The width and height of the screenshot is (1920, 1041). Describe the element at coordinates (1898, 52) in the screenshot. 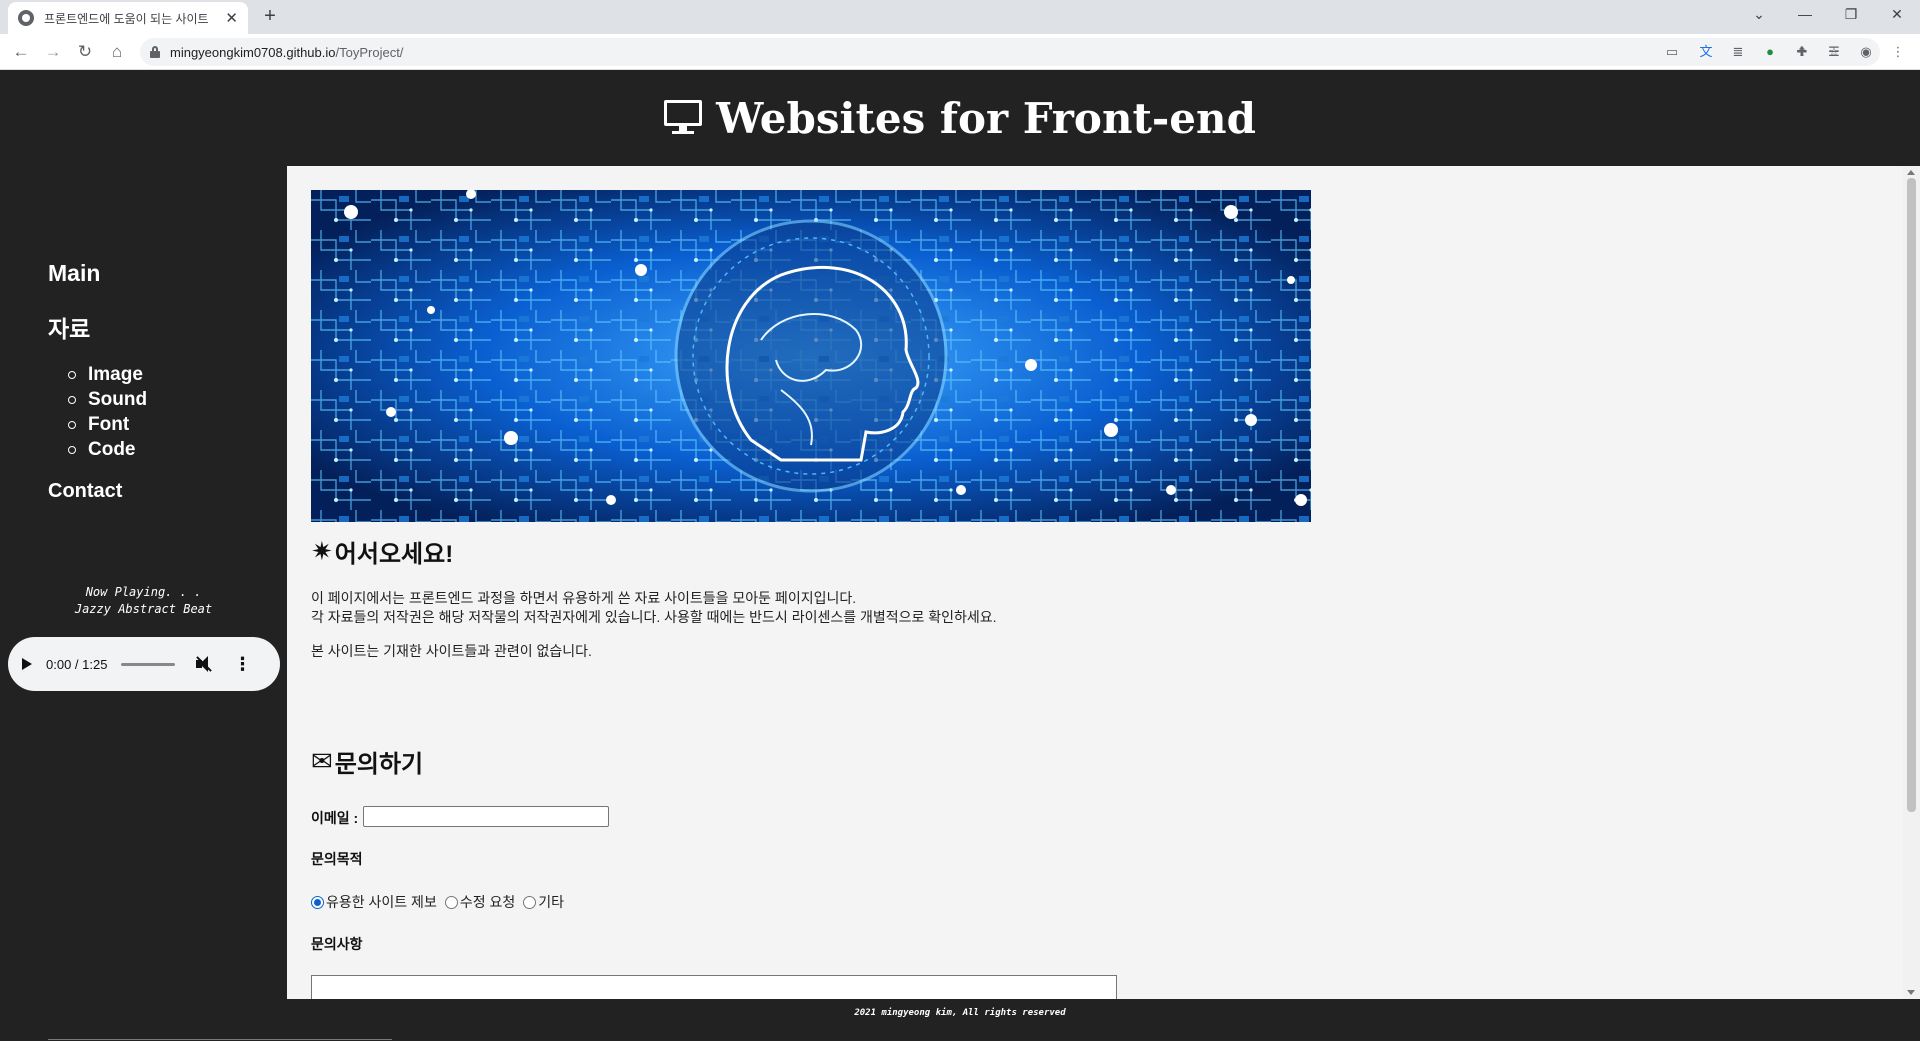

I see `menu-icon: ⋮` at that location.